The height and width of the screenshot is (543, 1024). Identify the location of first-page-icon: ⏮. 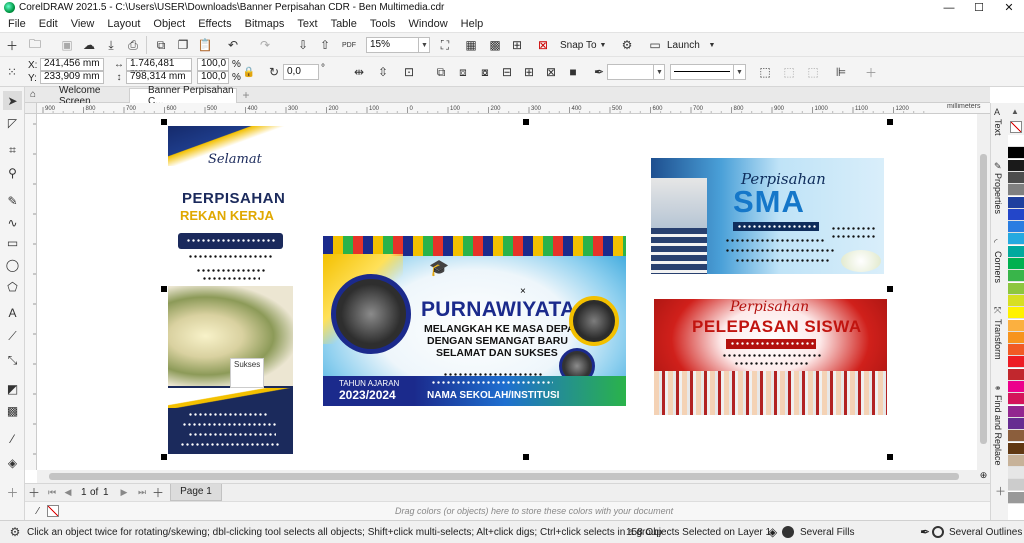
(52, 492).